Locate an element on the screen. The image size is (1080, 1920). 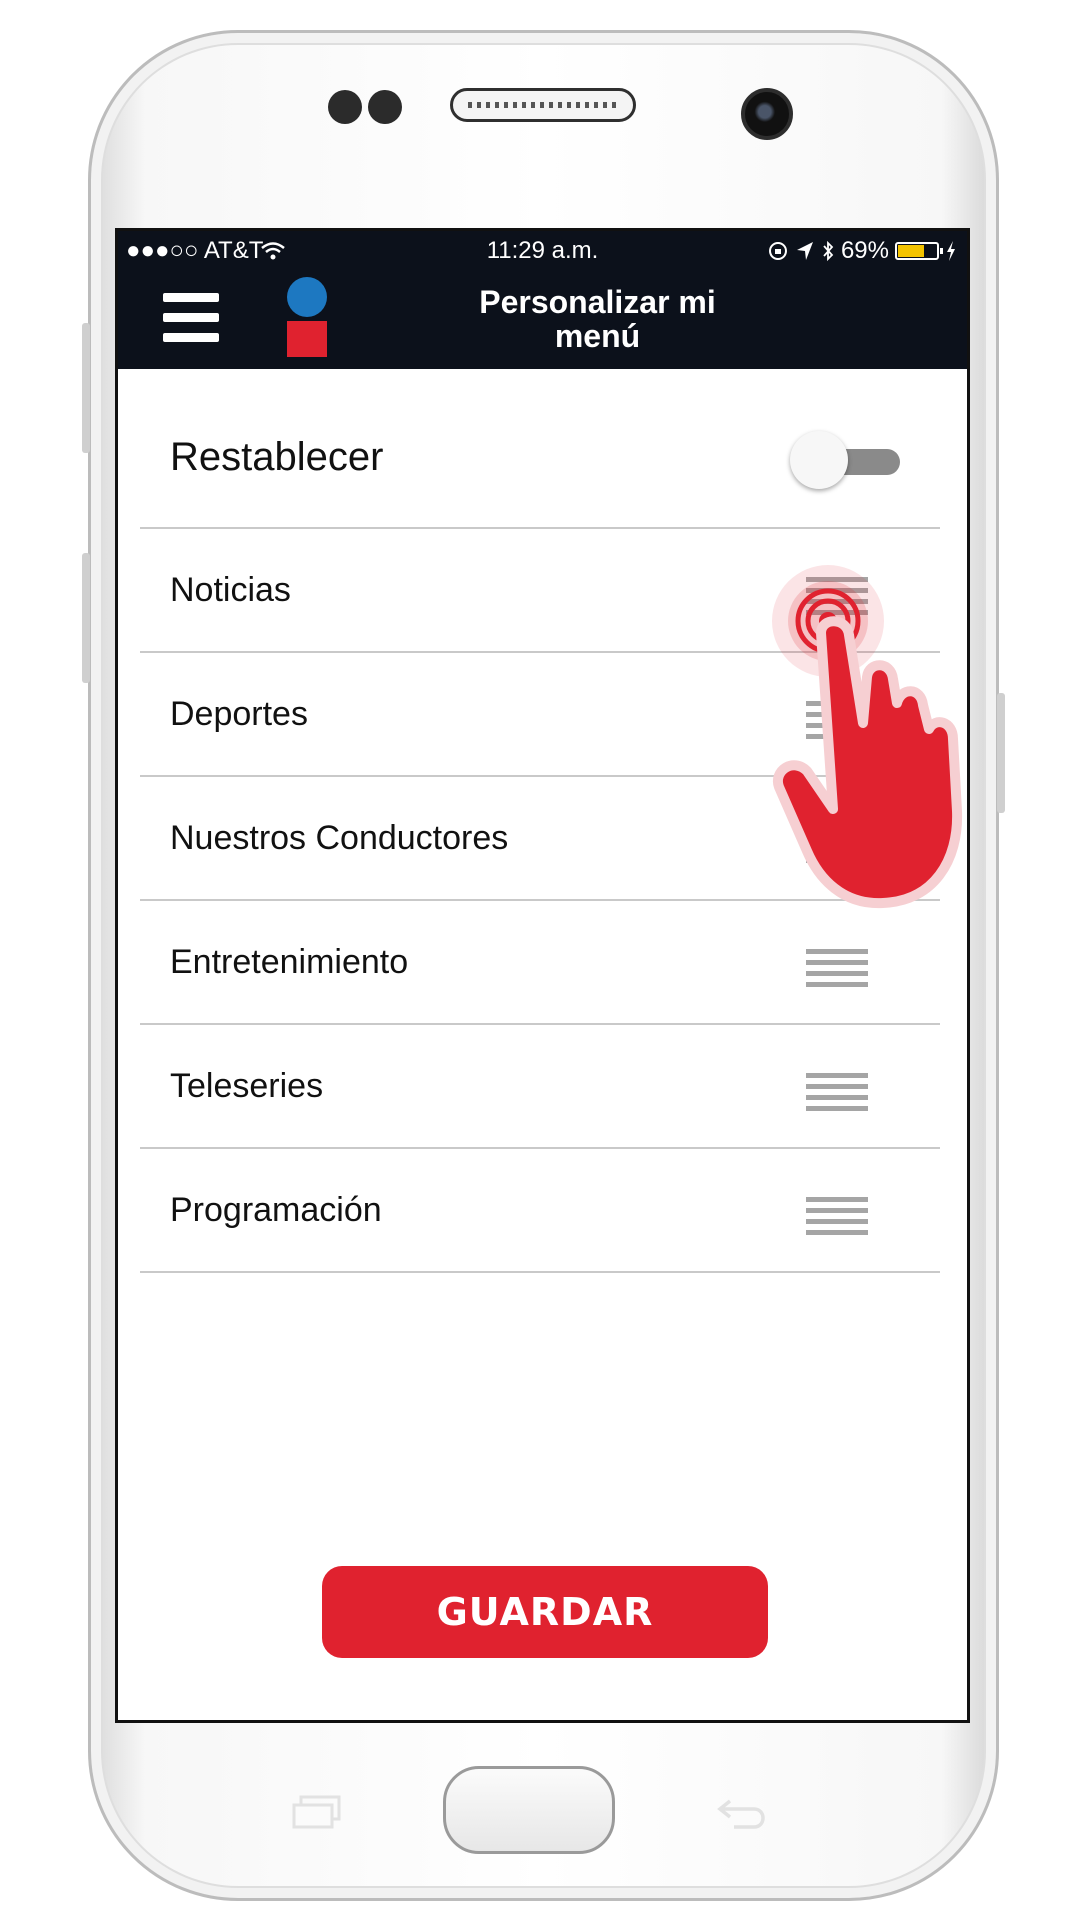
status-right-icons: 69% is located at coordinates (862, 251).